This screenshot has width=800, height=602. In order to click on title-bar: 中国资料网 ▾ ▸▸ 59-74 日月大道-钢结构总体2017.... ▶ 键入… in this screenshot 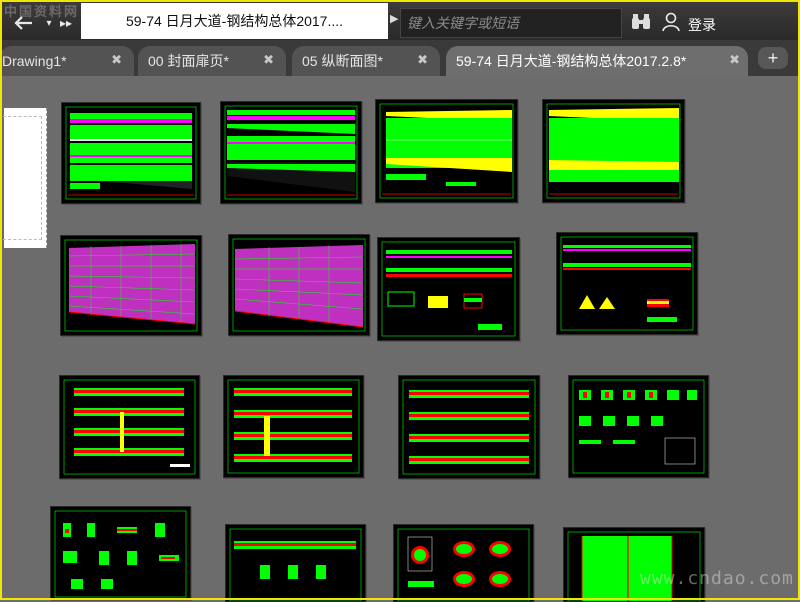, I will do `click(400, 20)`.